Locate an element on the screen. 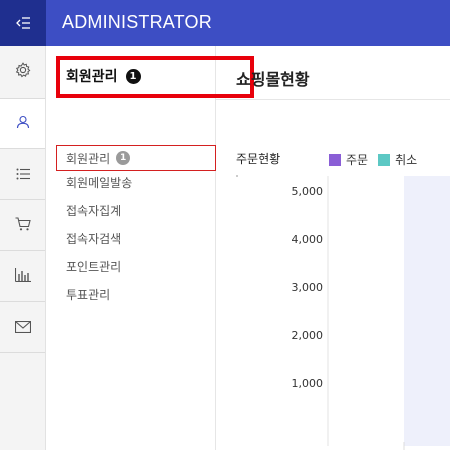 The height and width of the screenshot is (450, 450). menu-toggle-button is located at coordinates (23, 23).